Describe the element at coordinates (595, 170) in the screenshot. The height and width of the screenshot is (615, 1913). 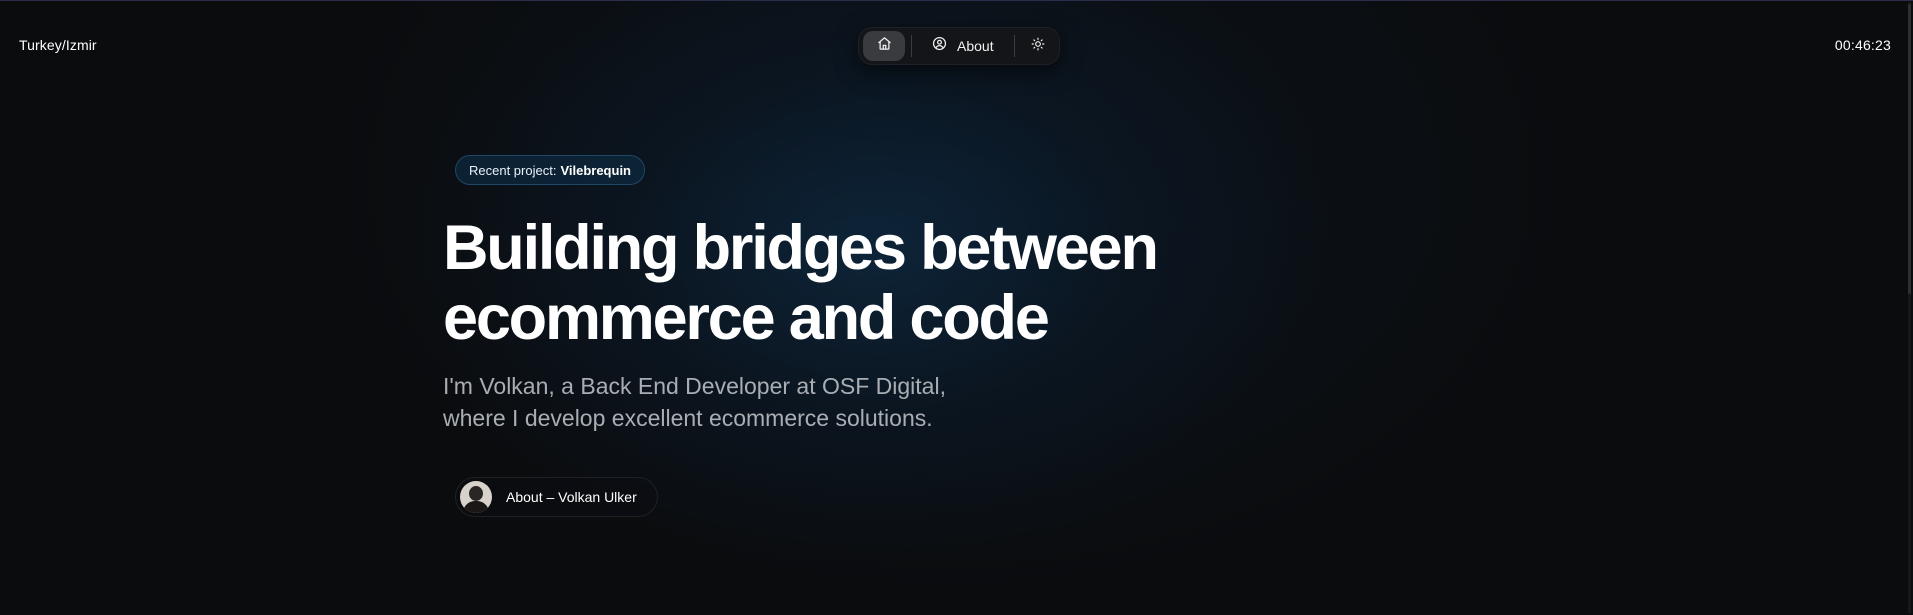
I see `badge-project-name: Vilebrequin` at that location.